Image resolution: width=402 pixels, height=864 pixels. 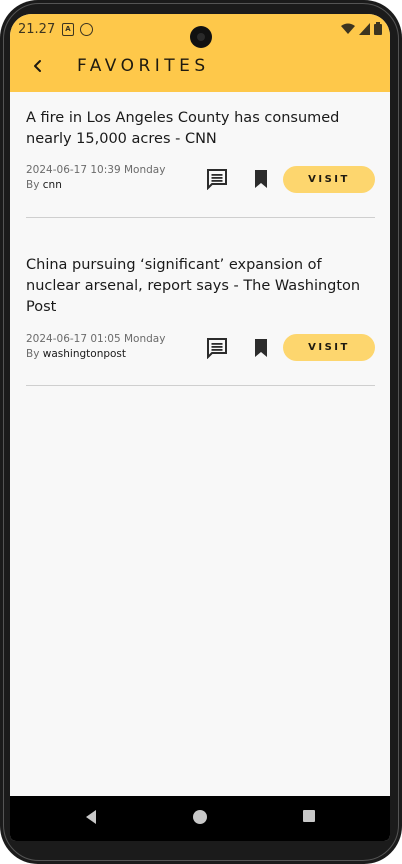 I want to click on article-meta: 2024-06-17 10:39 Monday By cnn, so click(x=95, y=178).